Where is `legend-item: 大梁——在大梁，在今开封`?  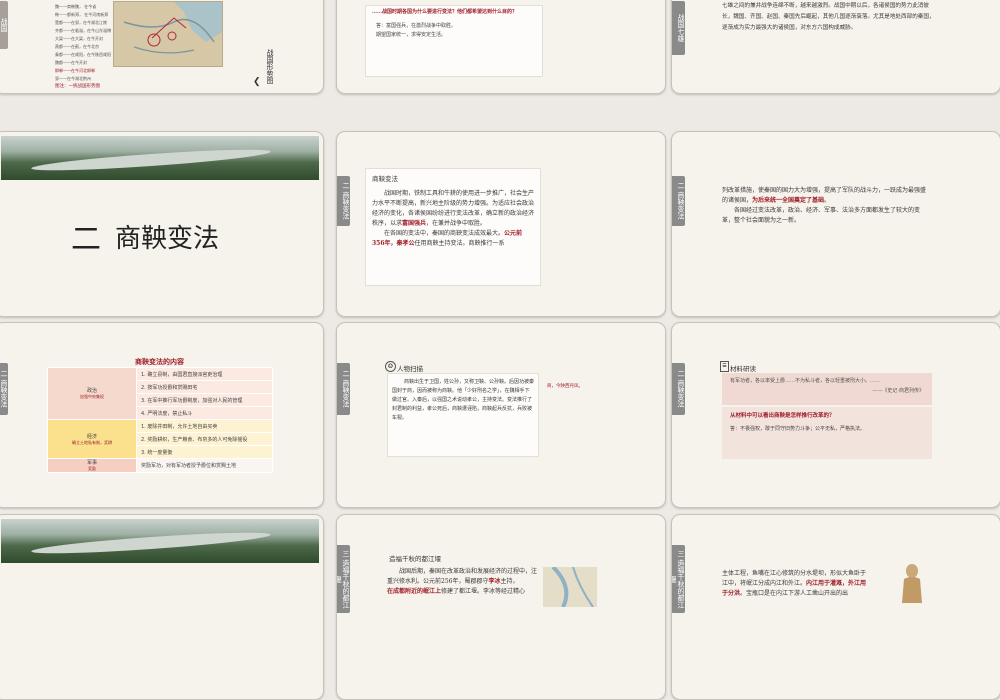
legend-item: 大梁——在大梁，在今开封 is located at coordinates (79, 38).